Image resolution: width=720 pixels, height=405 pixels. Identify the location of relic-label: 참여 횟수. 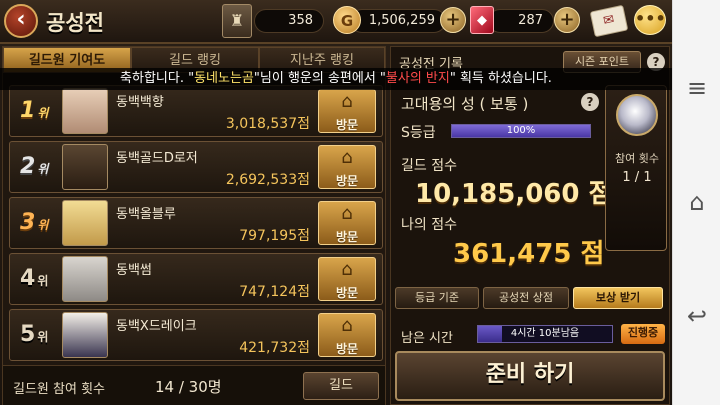
(637, 158).